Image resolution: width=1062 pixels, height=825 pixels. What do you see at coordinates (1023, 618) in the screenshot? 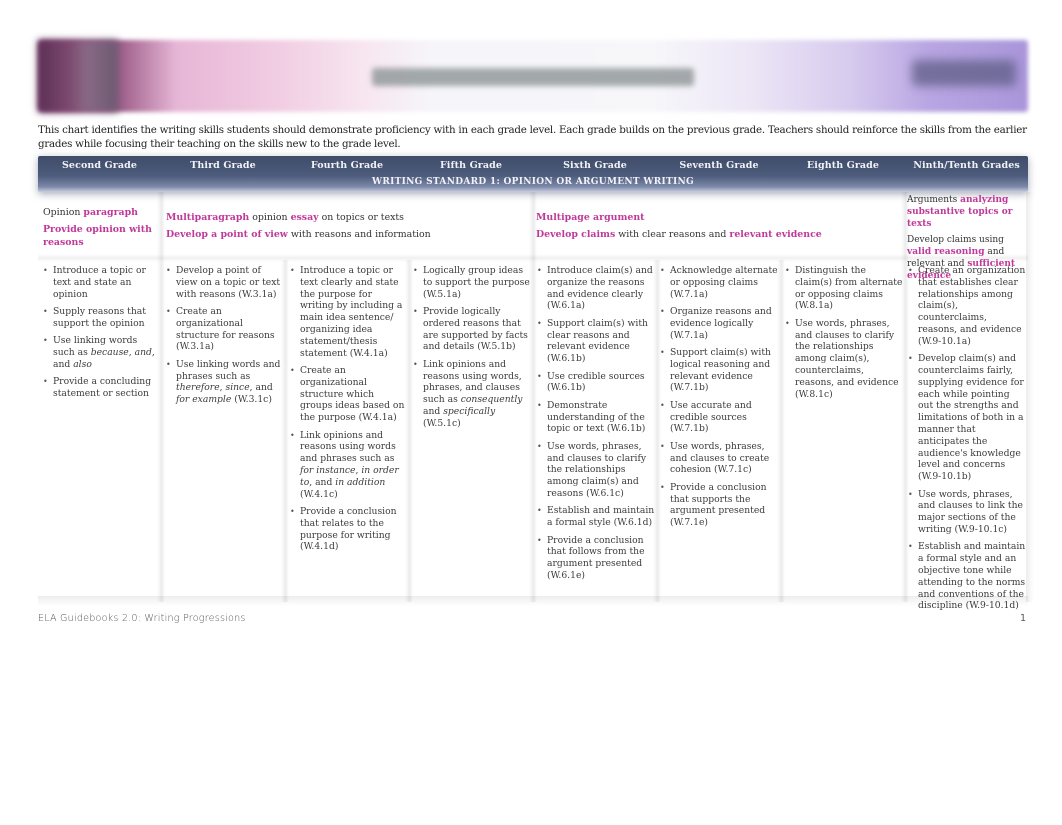
I see `page-number: 1` at bounding box center [1023, 618].